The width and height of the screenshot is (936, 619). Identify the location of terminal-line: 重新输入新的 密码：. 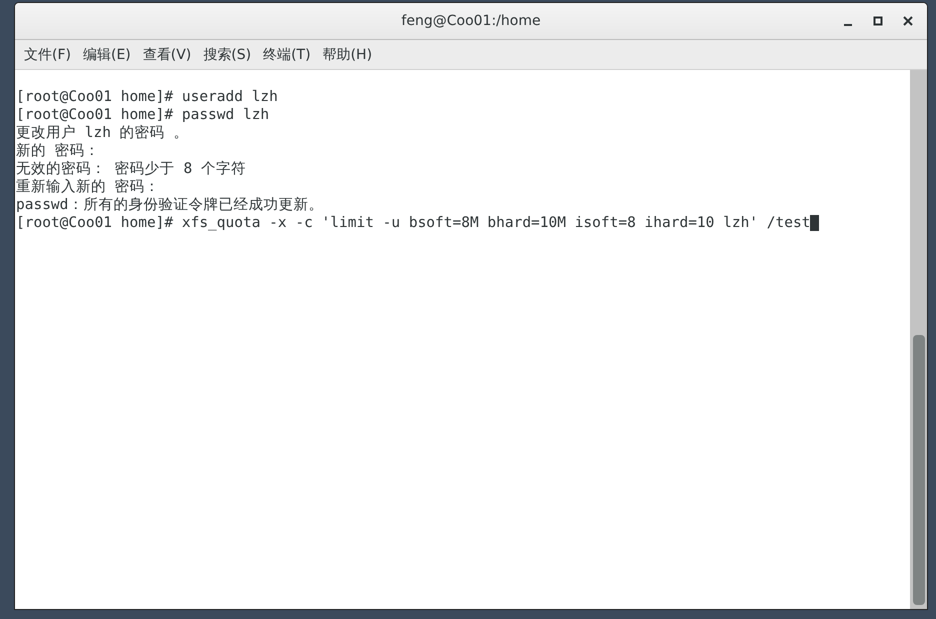
(88, 187).